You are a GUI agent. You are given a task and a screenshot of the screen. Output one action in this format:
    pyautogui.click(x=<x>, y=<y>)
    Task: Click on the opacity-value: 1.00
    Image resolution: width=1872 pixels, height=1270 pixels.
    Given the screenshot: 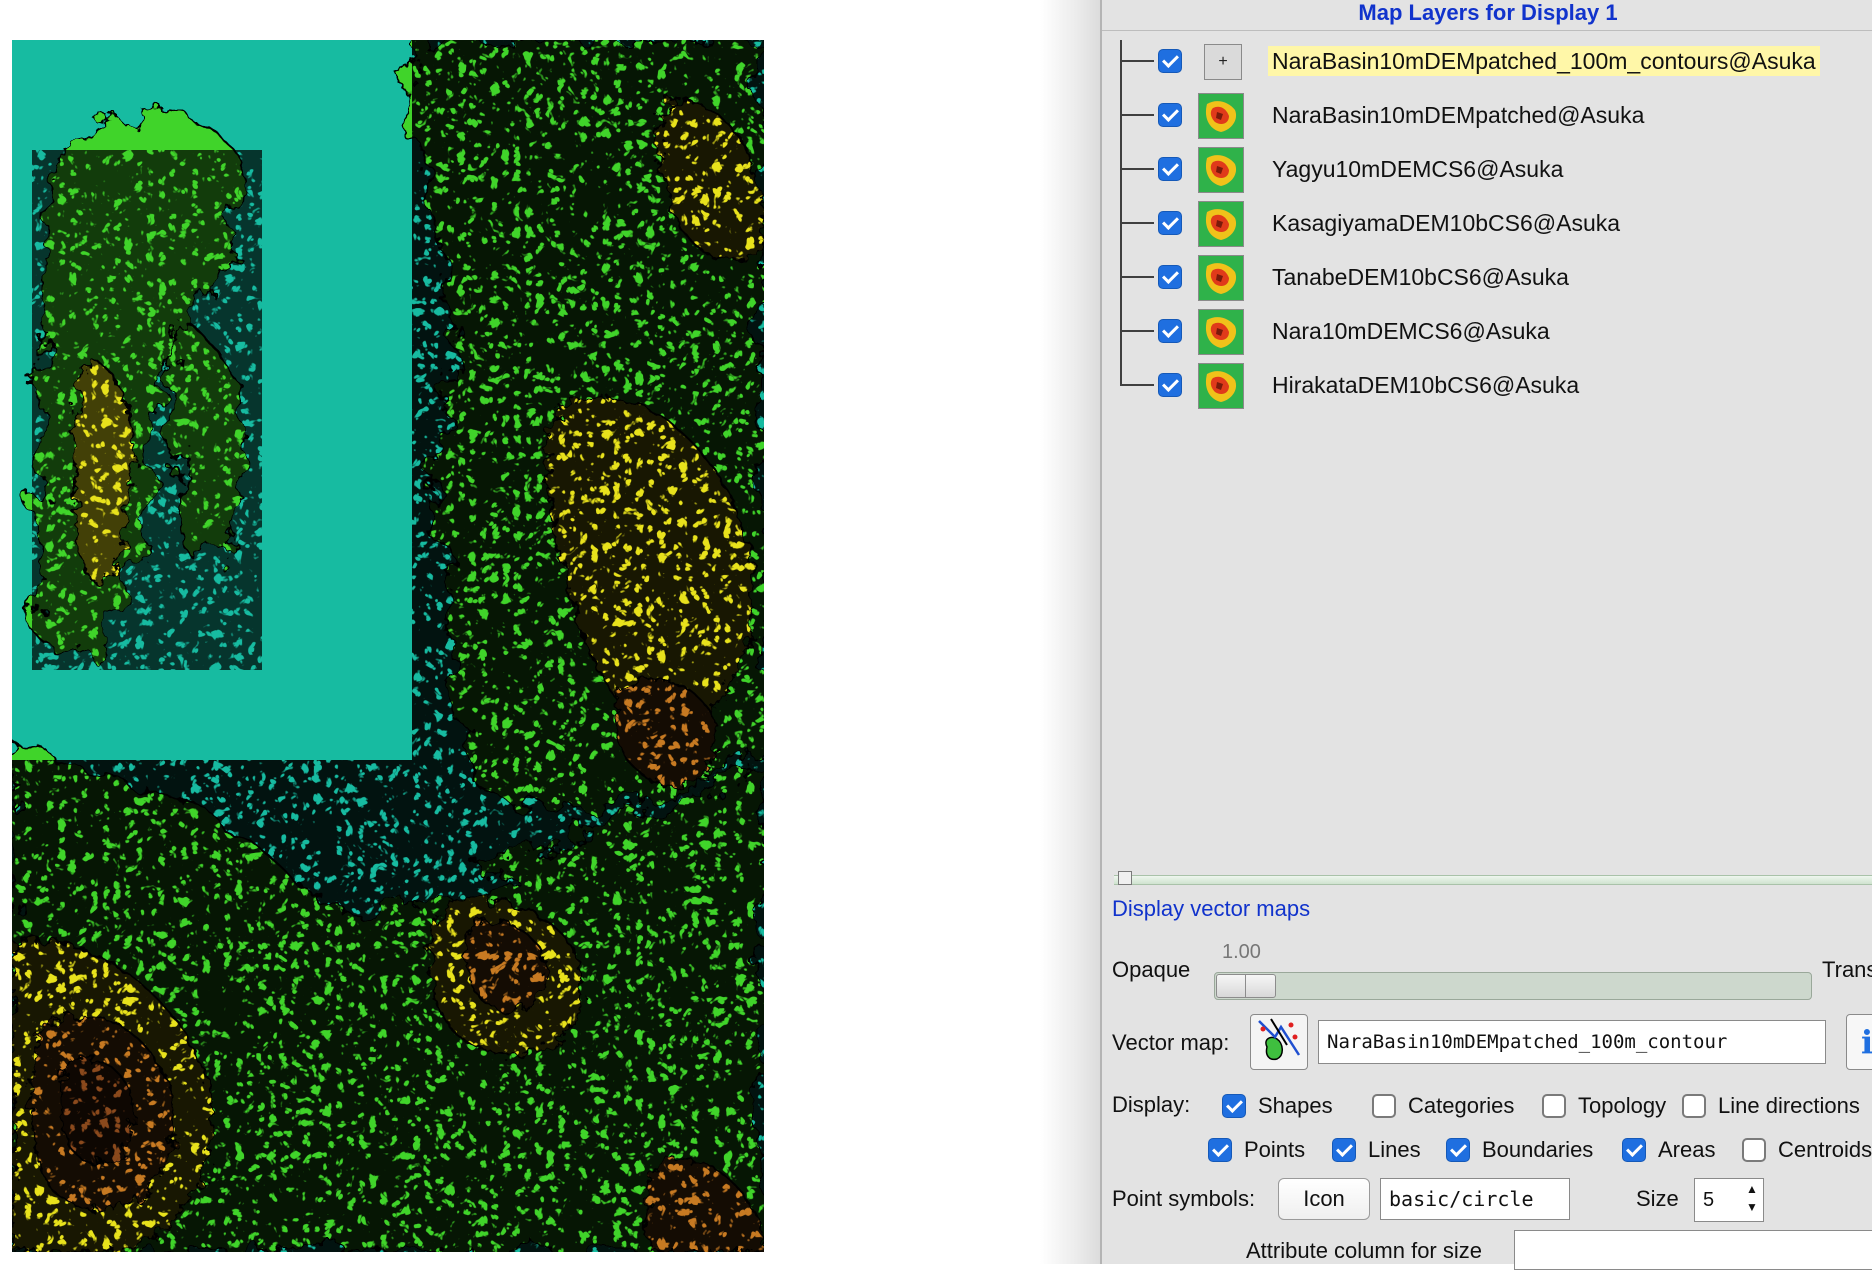 What is the action you would take?
    pyautogui.click(x=1241, y=952)
    